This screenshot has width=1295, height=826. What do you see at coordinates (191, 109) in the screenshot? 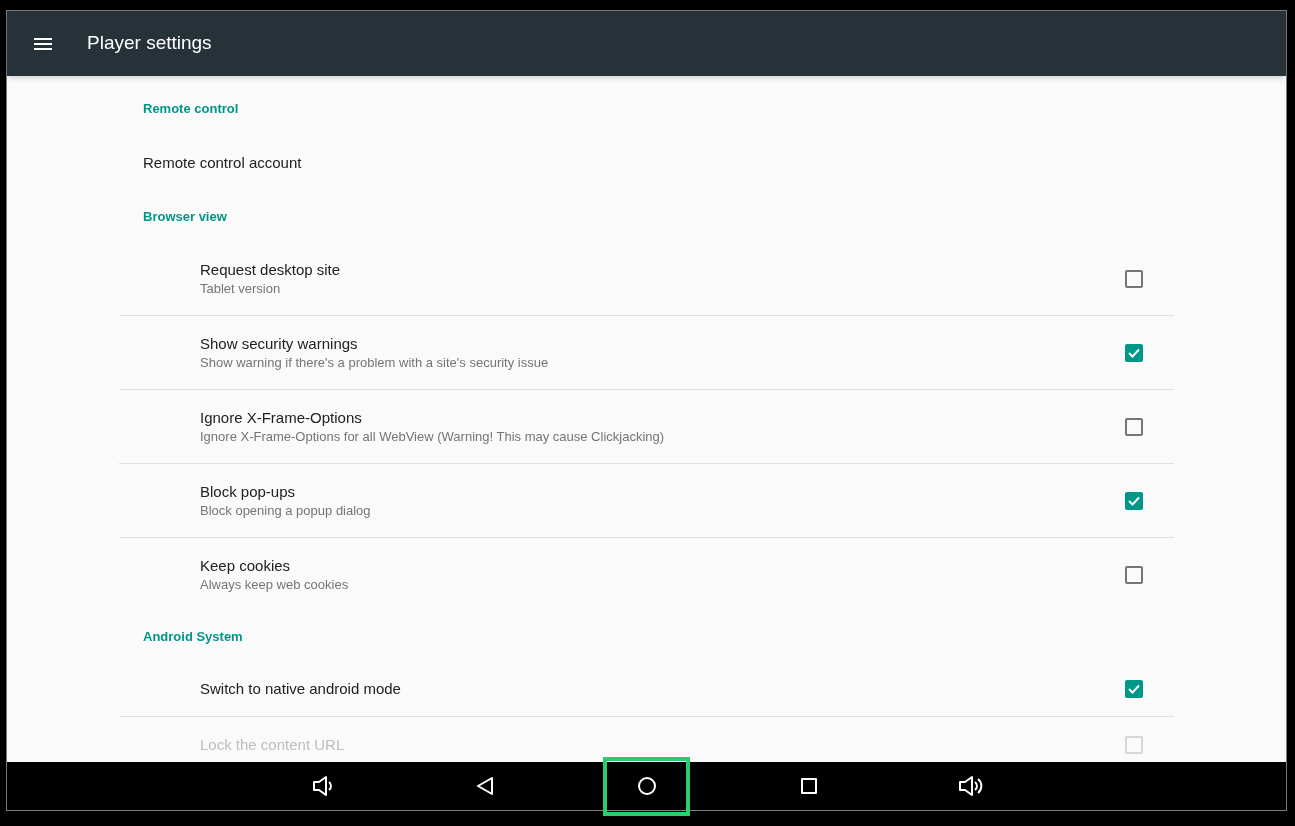
I see `section-header: Remote control` at bounding box center [191, 109].